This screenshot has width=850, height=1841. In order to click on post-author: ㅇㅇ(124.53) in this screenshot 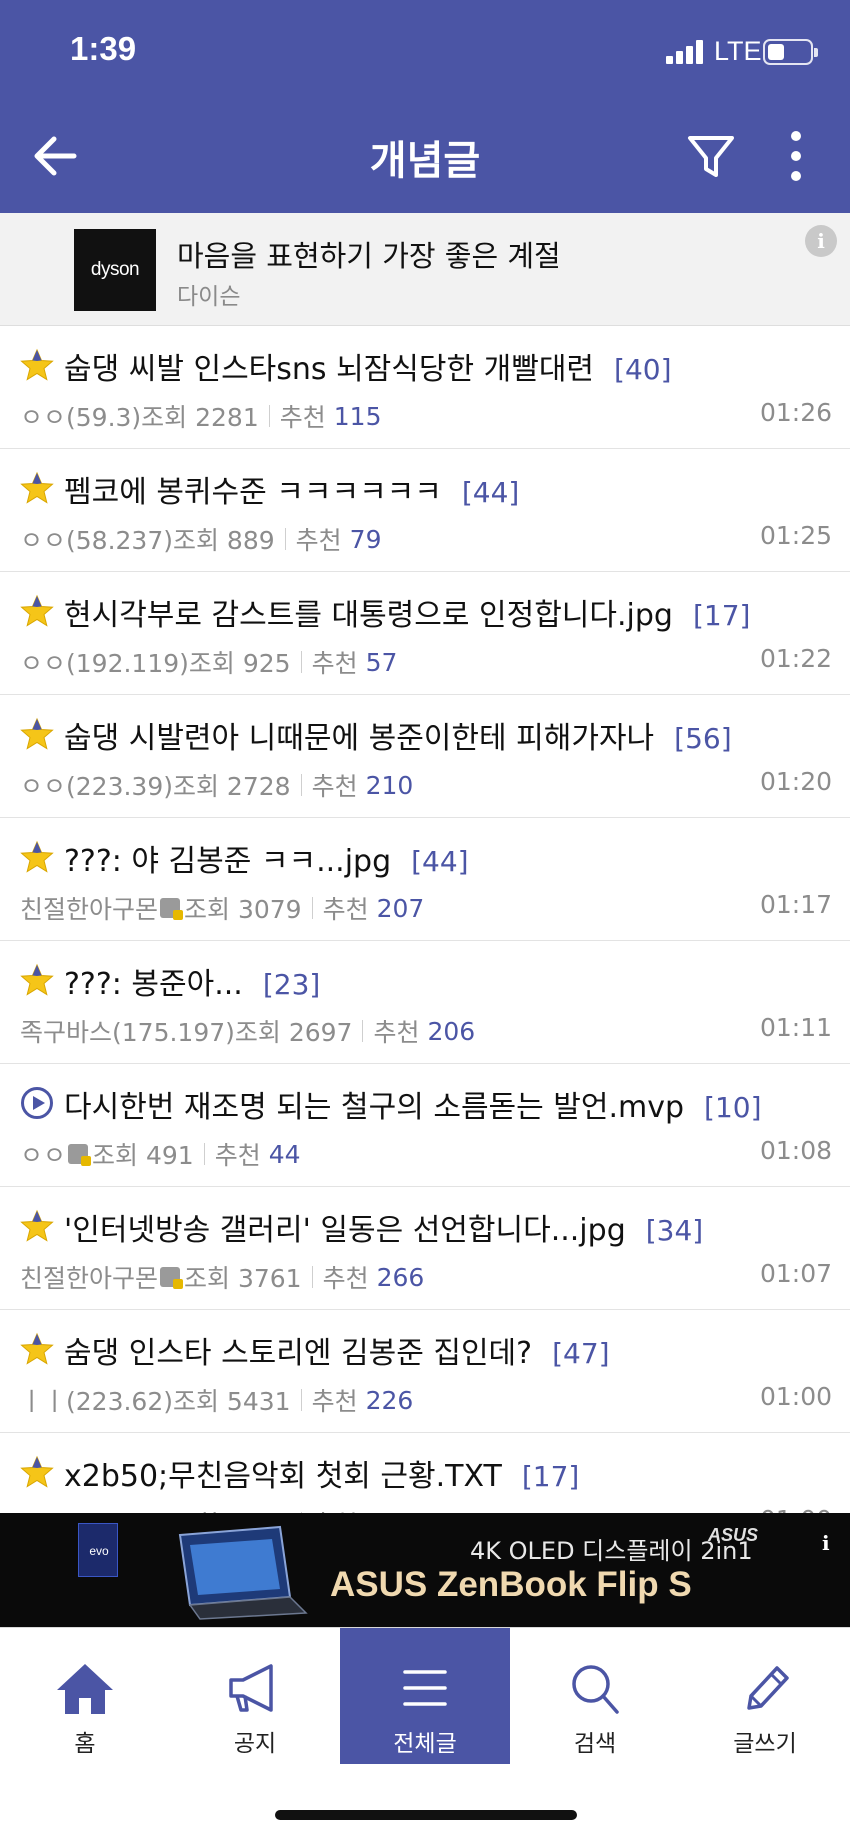, I will do `click(96, 1509)`.